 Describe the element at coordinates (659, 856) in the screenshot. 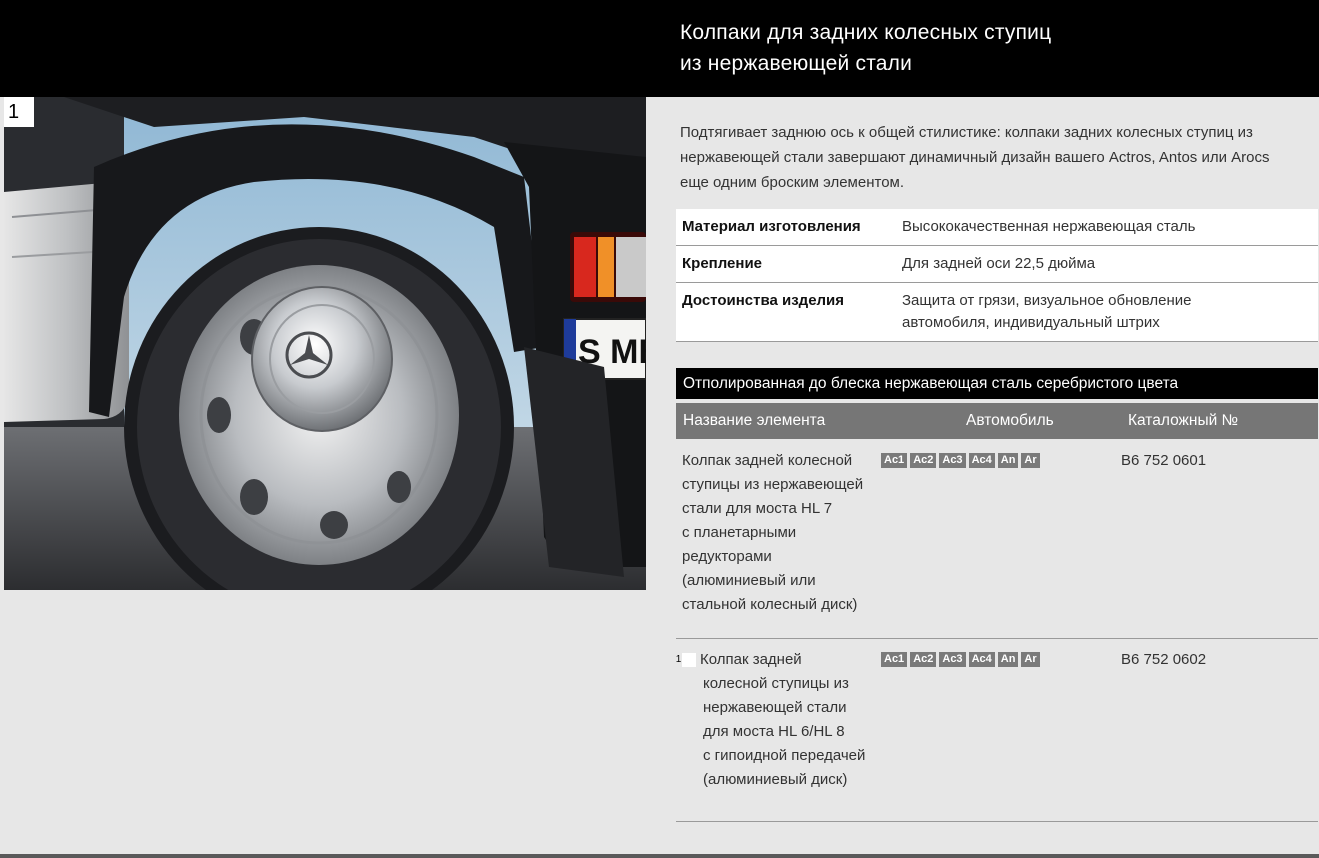

I see `bottom-border` at that location.